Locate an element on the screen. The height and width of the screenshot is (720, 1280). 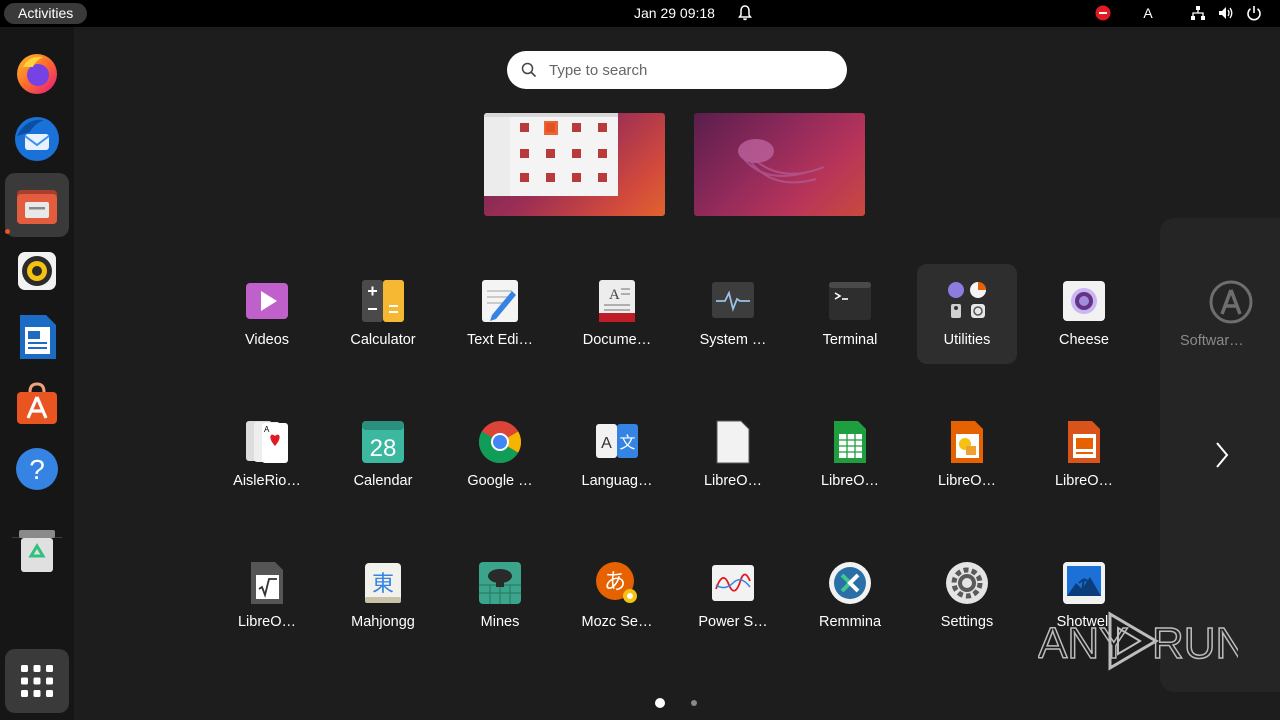
dock-files is located at coordinates (37, 205).